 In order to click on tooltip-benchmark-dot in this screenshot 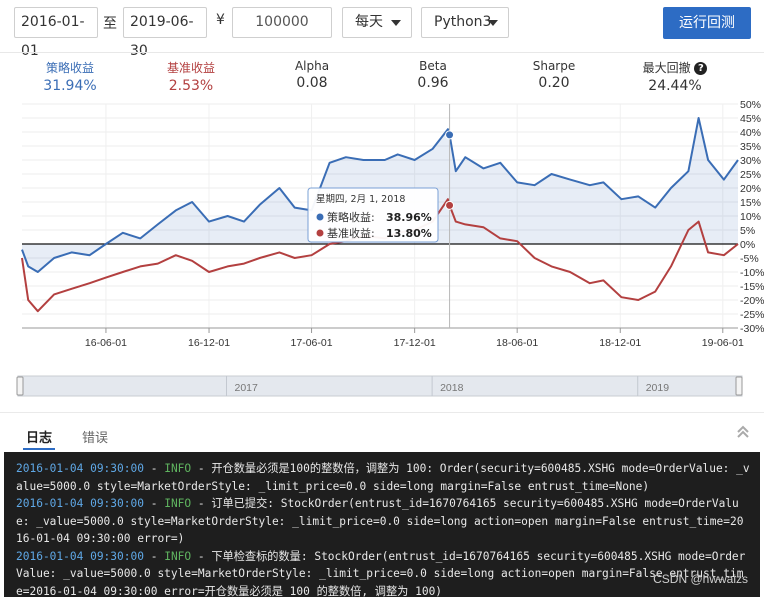, I will do `click(320, 233)`.